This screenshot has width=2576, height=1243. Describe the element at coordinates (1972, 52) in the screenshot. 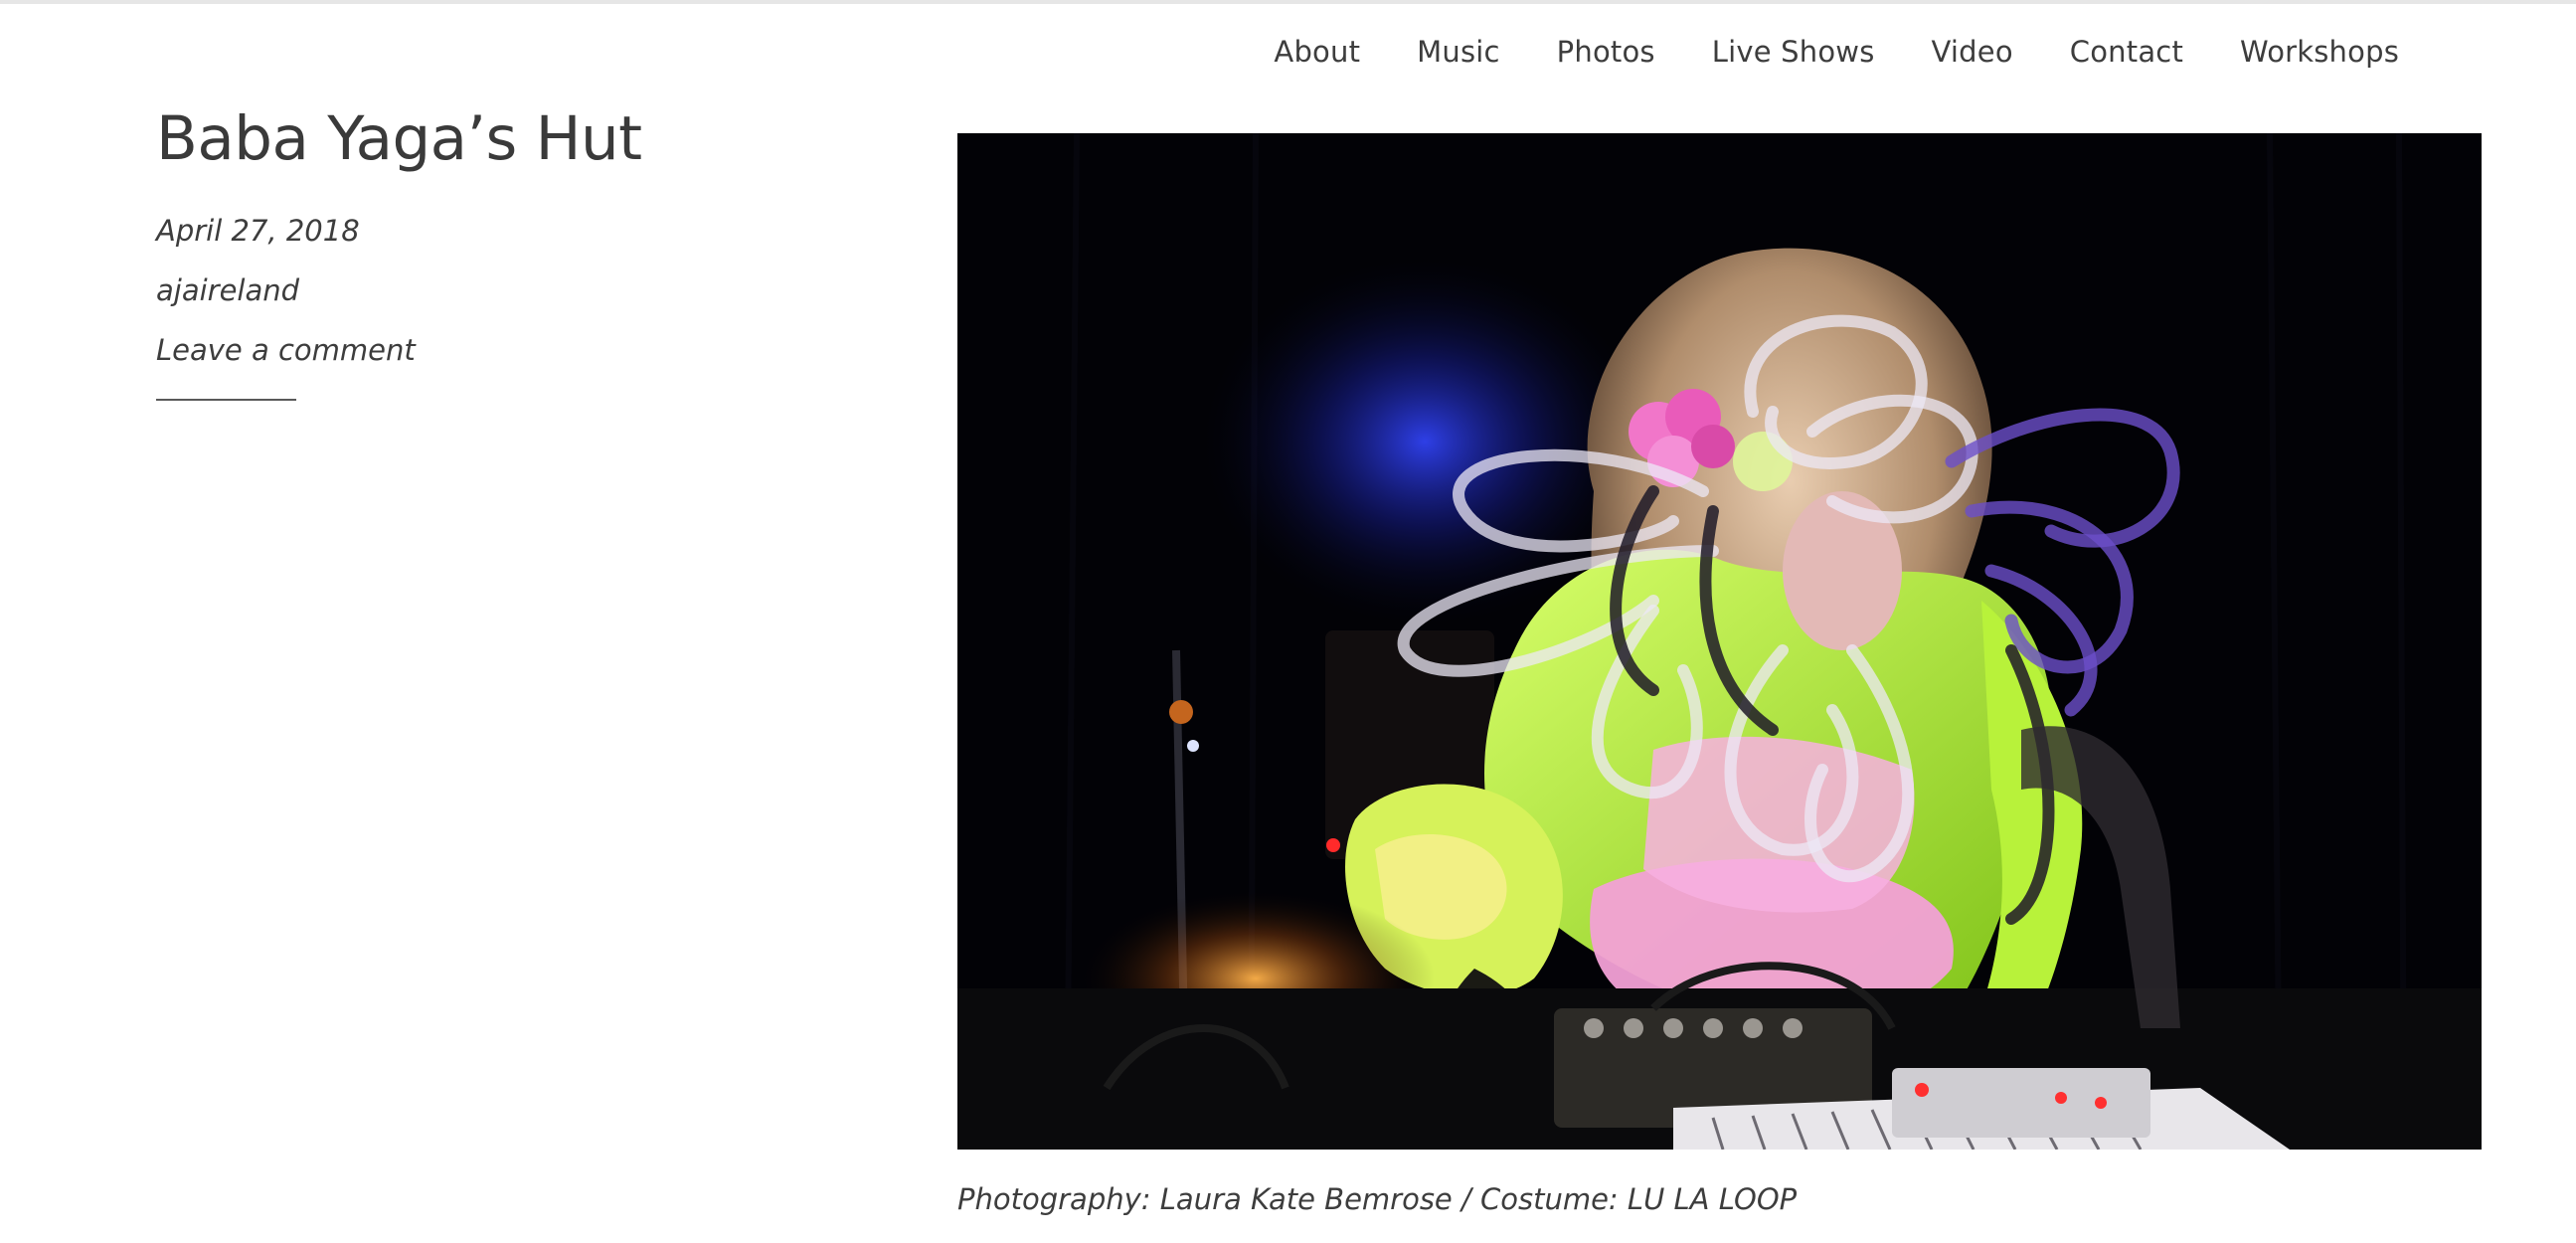

I see `nav-item-video: Video` at that location.